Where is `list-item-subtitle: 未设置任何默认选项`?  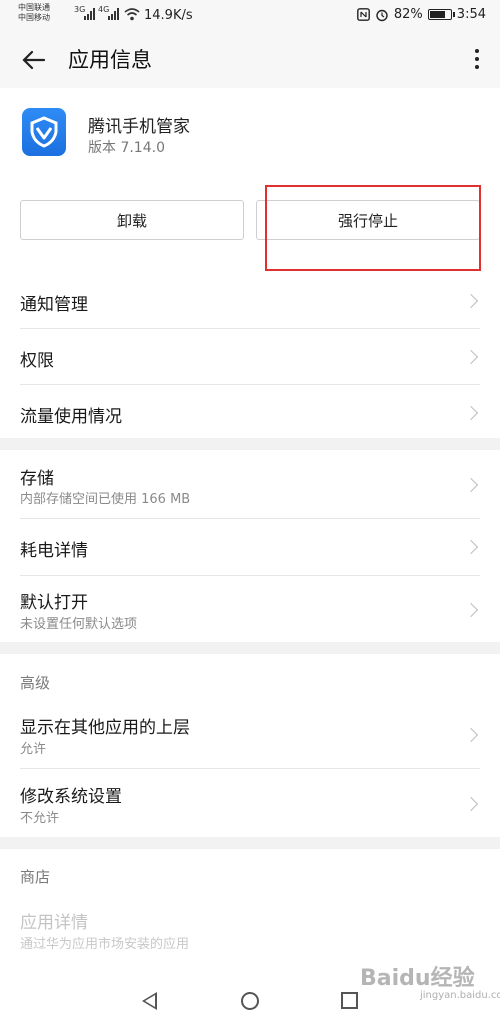
list-item-subtitle: 未设置任何默认选项 is located at coordinates (79, 624).